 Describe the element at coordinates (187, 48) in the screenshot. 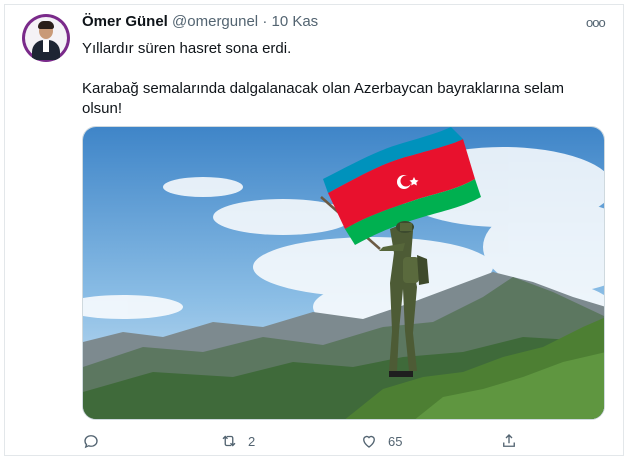

I see `tweet-text-line-1: Yıllardır süren hasret sona erdi.` at that location.